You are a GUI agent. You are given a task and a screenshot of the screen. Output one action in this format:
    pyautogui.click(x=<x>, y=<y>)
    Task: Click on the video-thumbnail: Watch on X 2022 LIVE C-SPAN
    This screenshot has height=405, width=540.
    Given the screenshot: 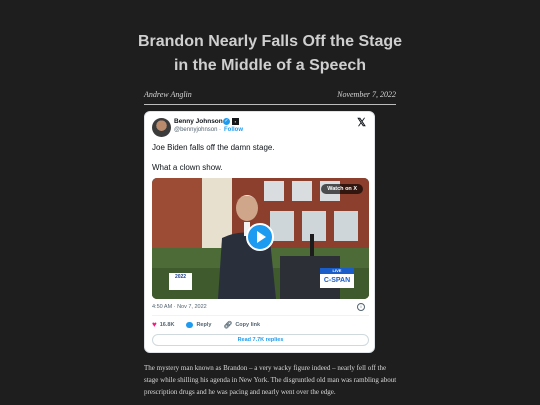 What is the action you would take?
    pyautogui.click(x=260, y=238)
    